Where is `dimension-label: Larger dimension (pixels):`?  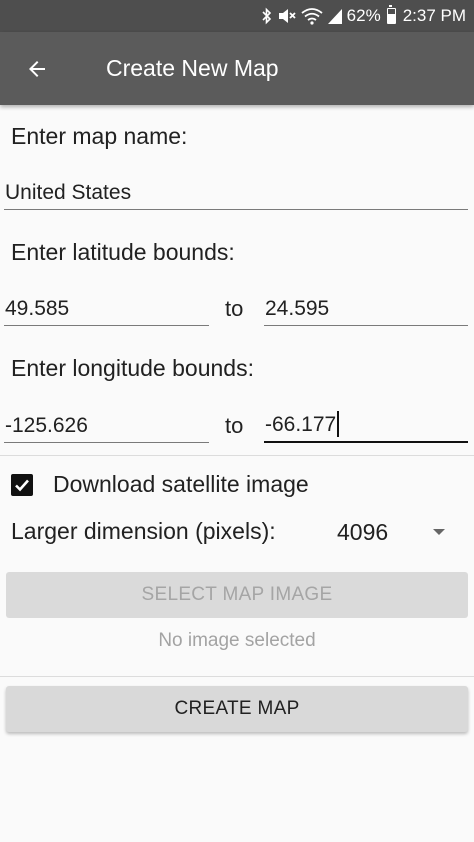
dimension-label: Larger dimension (pixels): is located at coordinates (143, 531).